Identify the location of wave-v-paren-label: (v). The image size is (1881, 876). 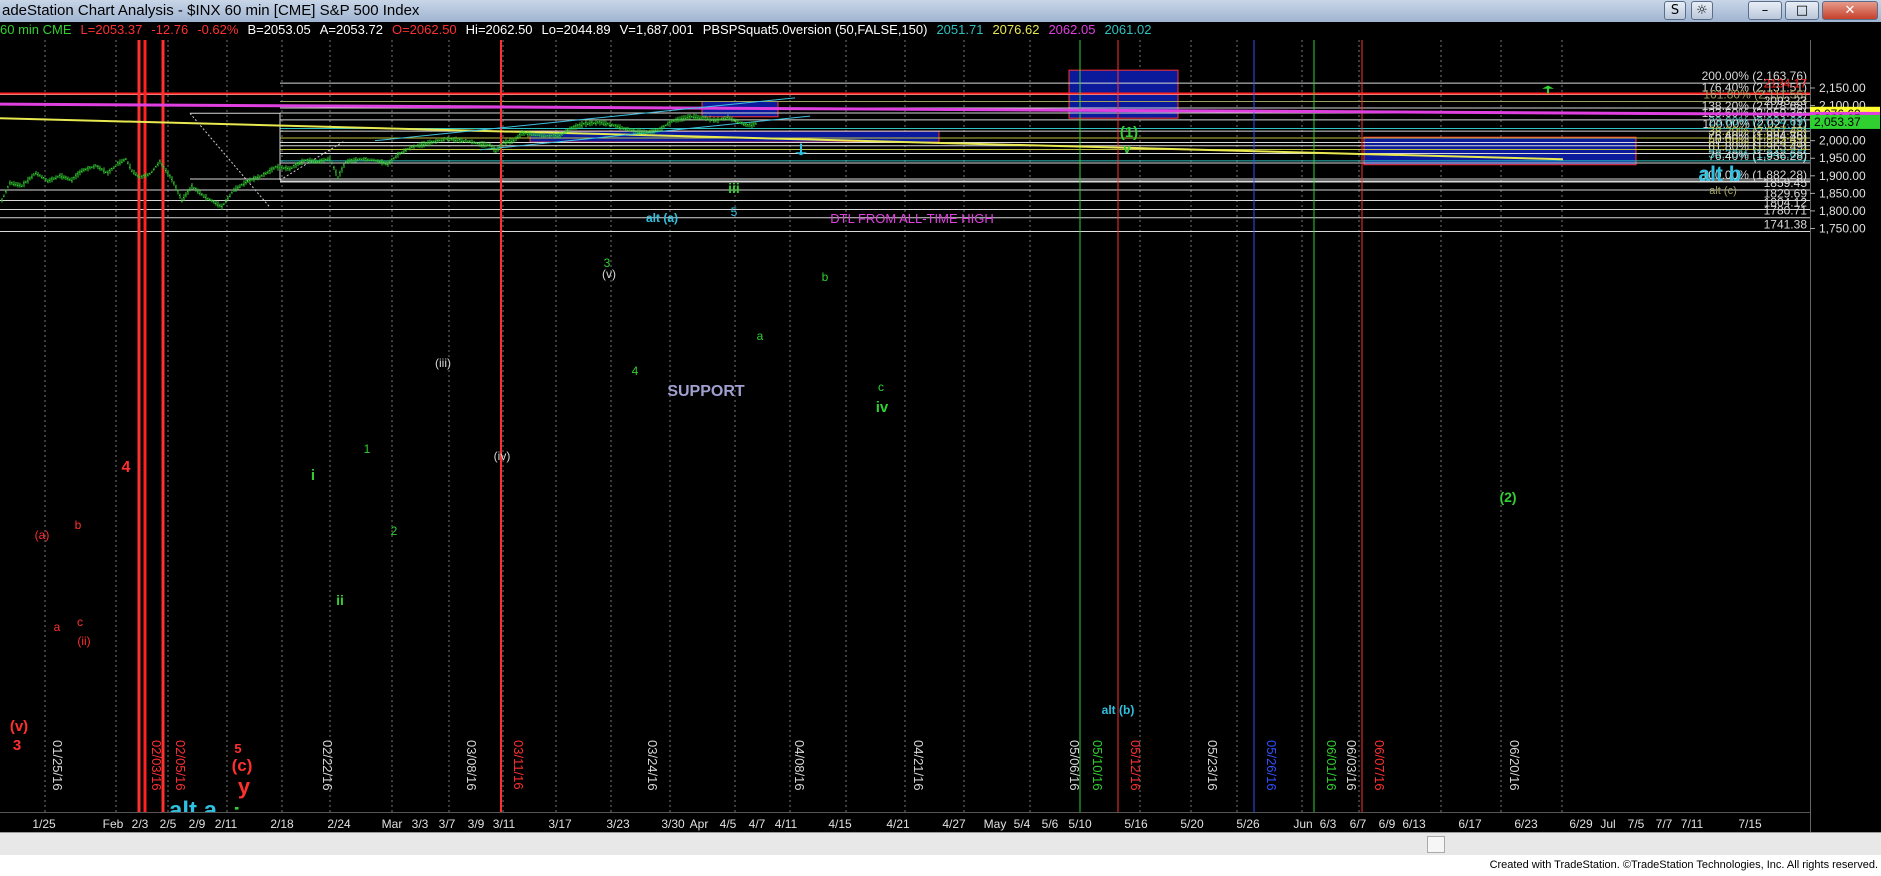
(609, 274).